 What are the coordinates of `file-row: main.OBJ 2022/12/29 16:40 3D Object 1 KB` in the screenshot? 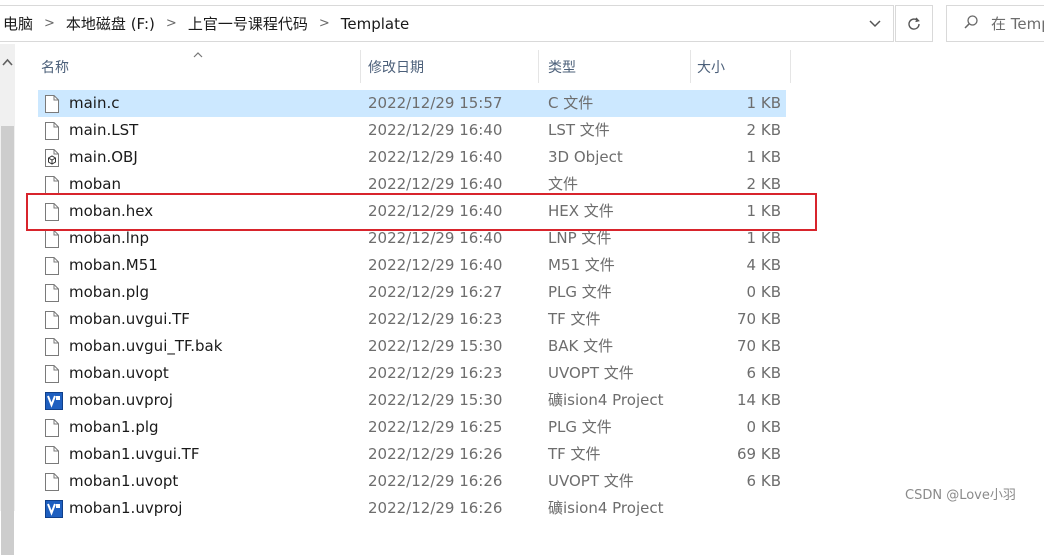 It's located at (418, 157).